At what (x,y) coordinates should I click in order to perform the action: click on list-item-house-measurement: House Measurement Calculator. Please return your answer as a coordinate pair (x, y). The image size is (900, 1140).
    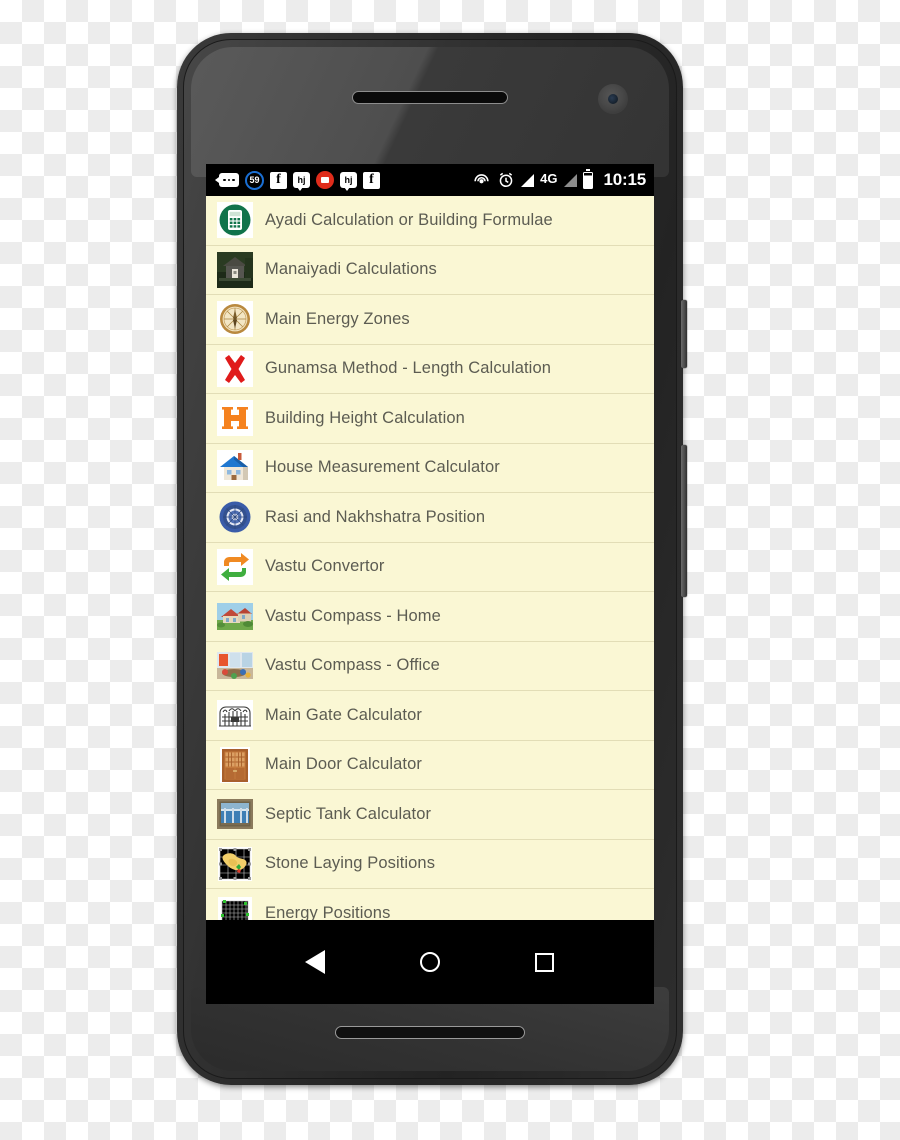
    Looking at the image, I should click on (430, 468).